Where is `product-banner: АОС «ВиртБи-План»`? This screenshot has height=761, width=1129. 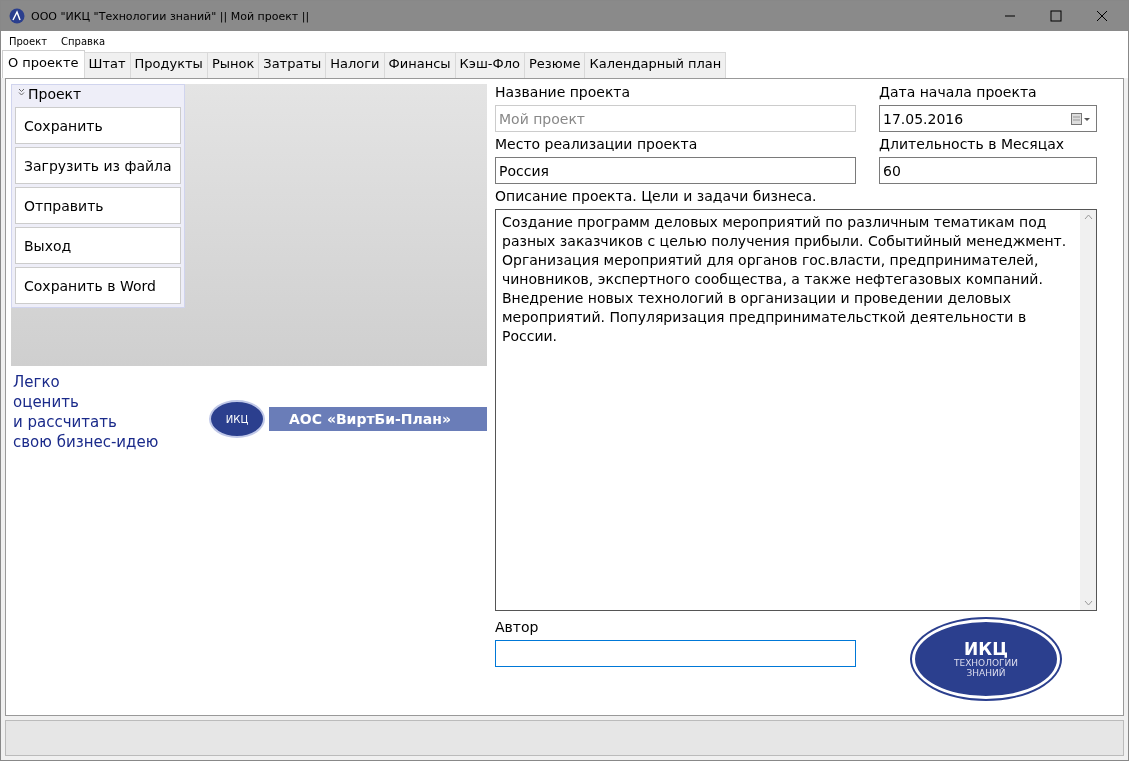
product-banner: АОС «ВиртБи-План» is located at coordinates (378, 419).